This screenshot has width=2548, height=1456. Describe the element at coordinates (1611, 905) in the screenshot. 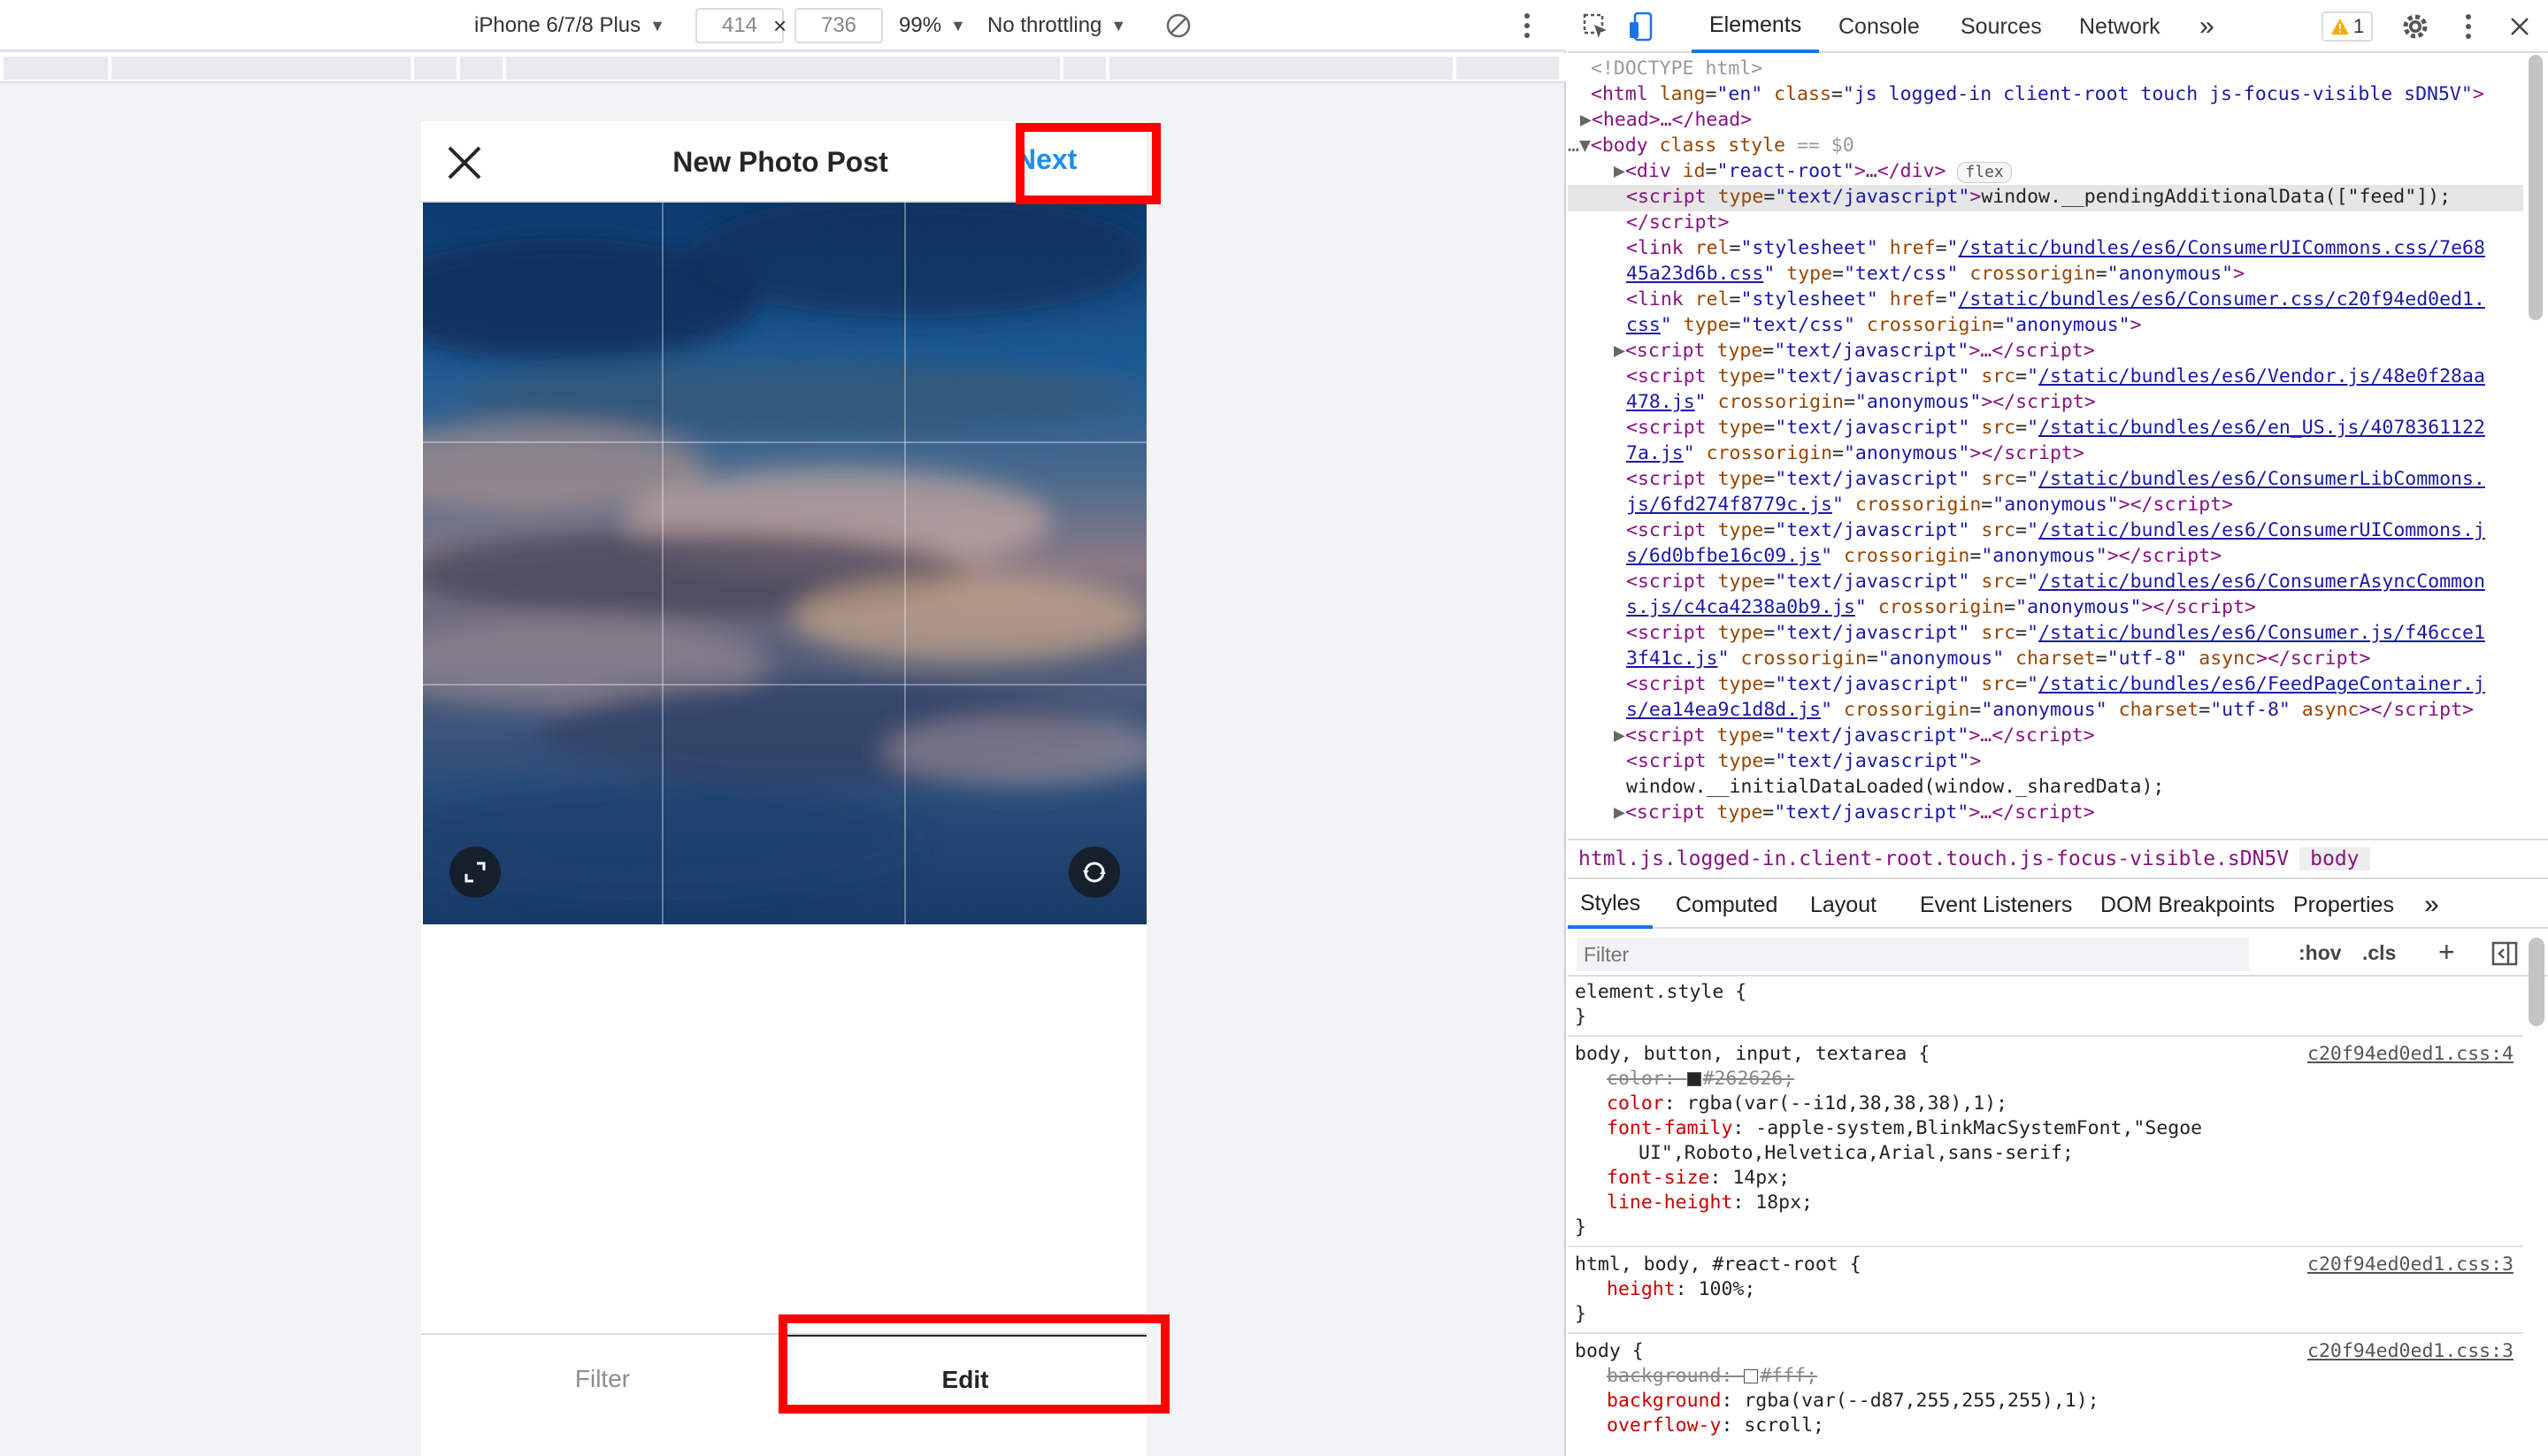

I see `tab-styles: Styles` at that location.